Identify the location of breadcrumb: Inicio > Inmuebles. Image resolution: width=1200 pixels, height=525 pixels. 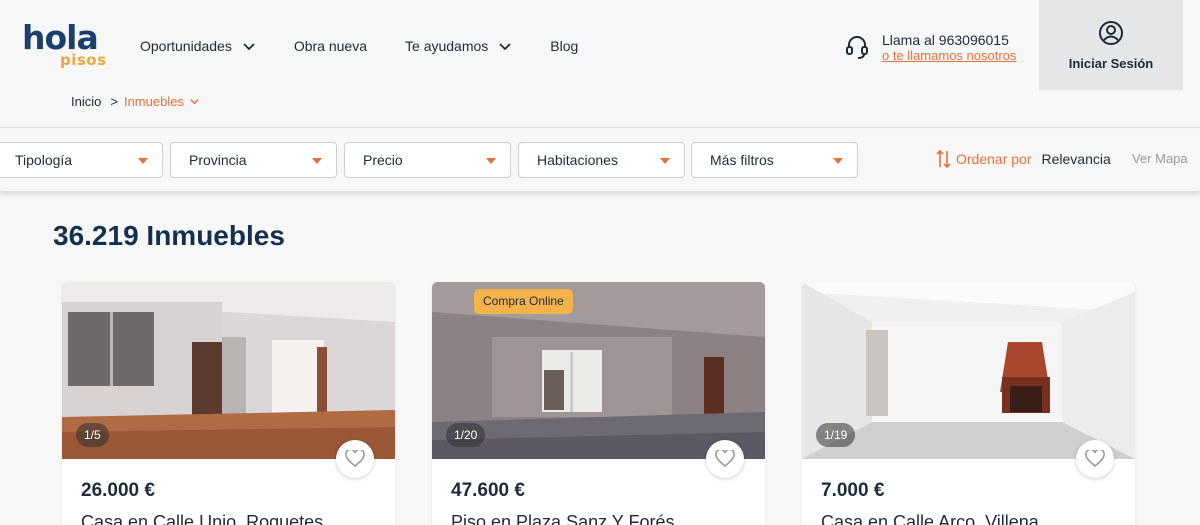
(135, 101).